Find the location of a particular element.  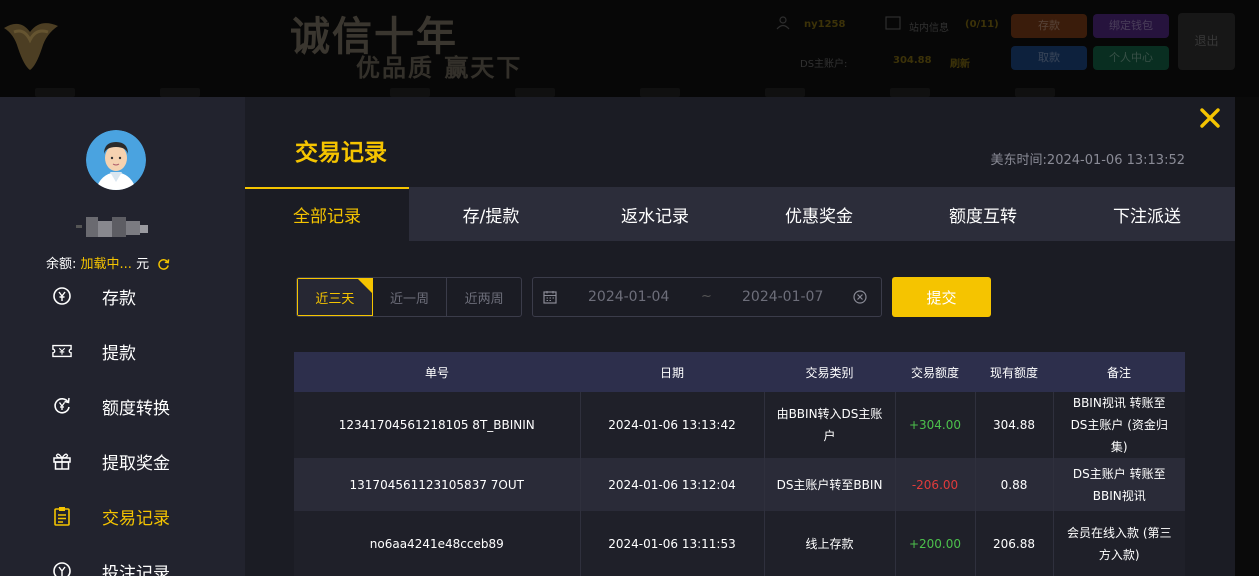

tab-all-records: 全部记录 is located at coordinates (327, 214).